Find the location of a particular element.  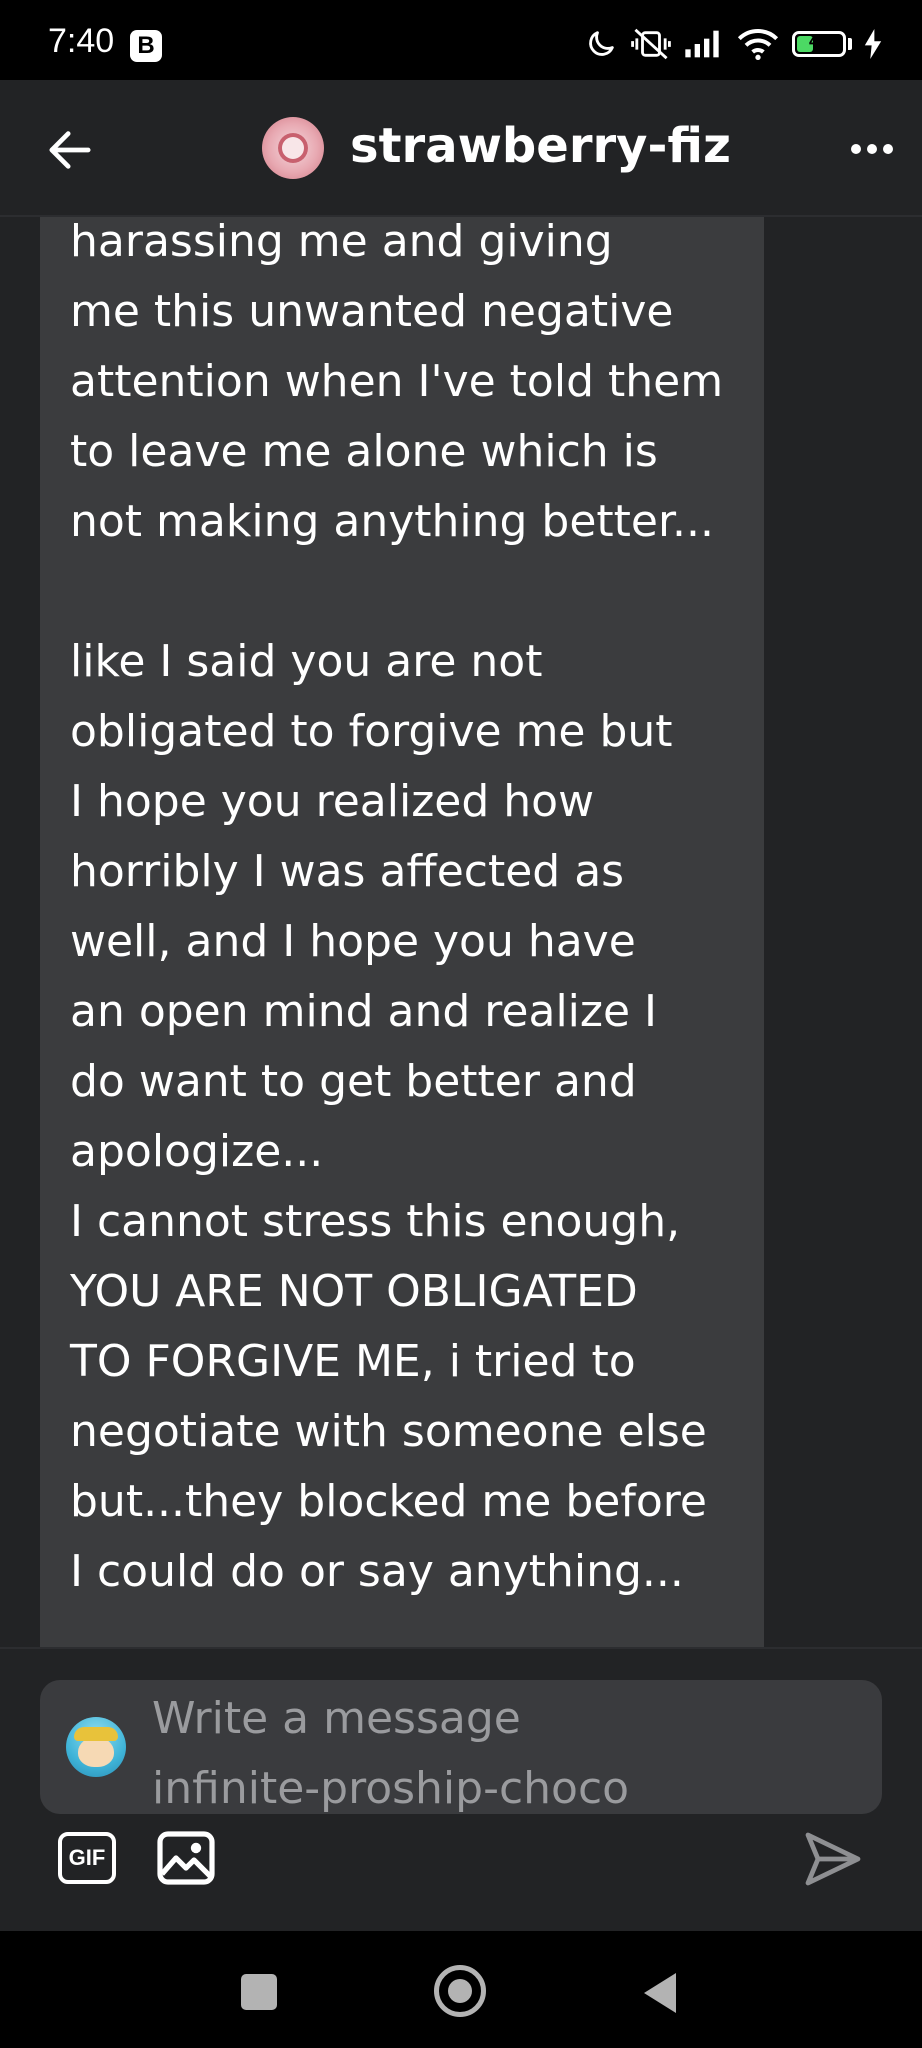

placeholder-line-1: Write a message is located at coordinates (336, 1718).